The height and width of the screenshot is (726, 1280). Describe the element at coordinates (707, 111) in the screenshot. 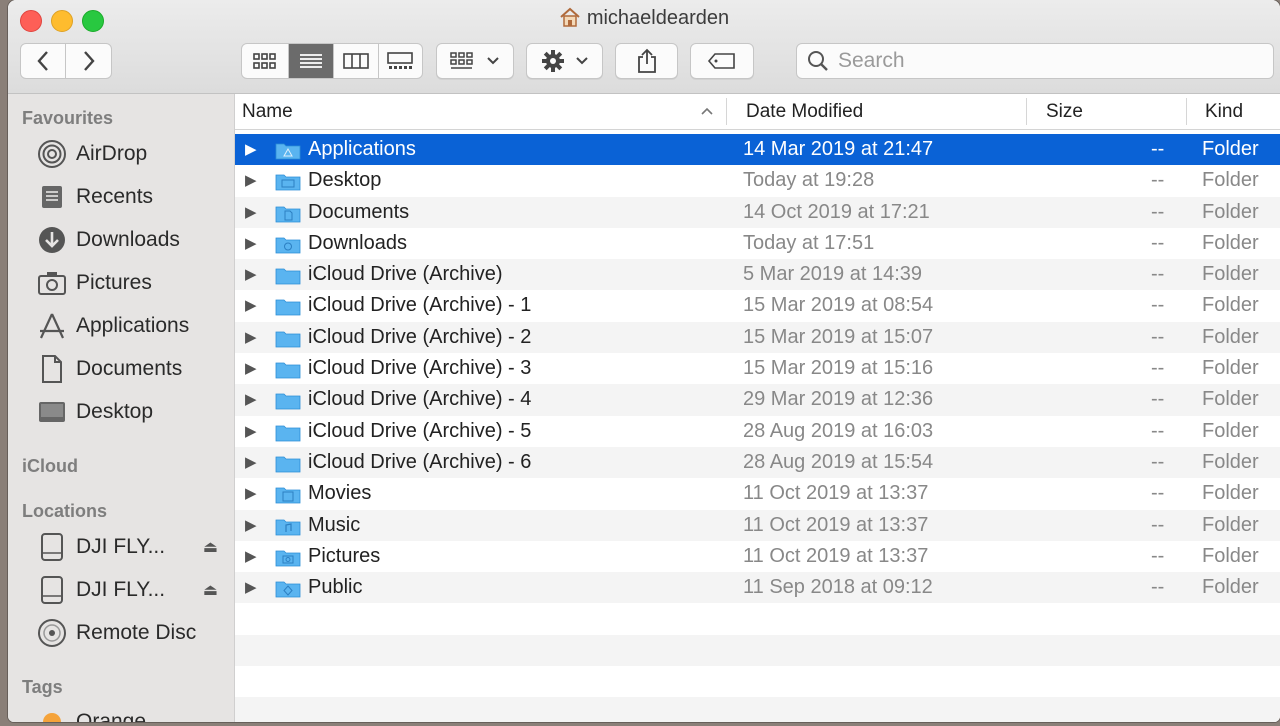

I see `sort-chevron-up-icon` at that location.